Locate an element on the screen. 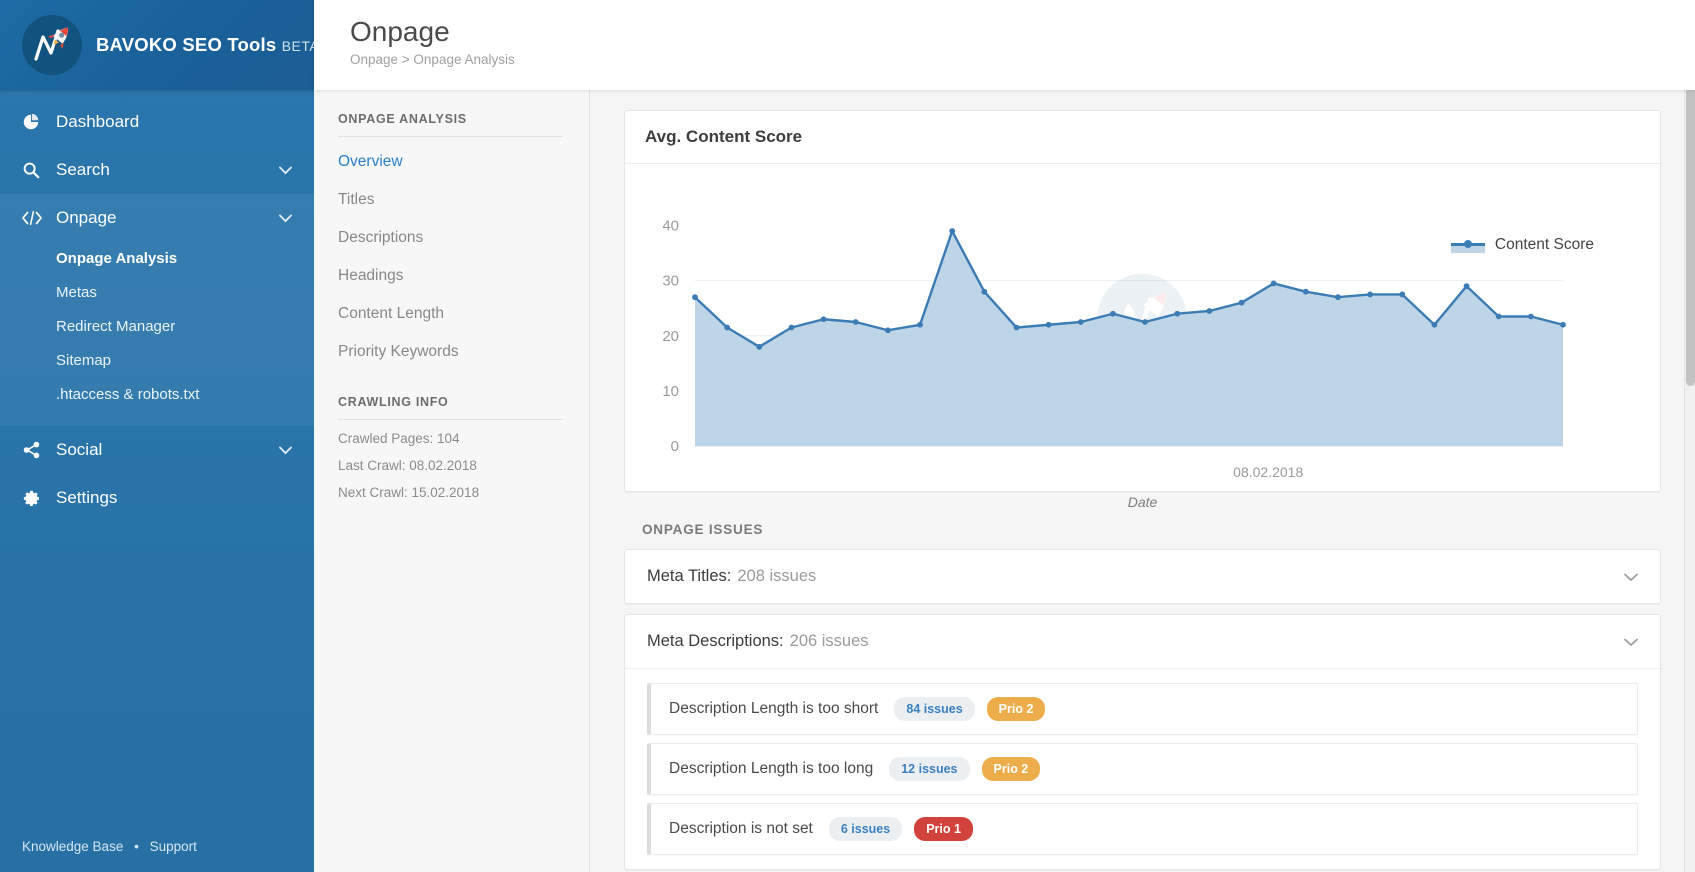 The image size is (1695, 872). chart-title: Avg. Content Score is located at coordinates (1142, 137).